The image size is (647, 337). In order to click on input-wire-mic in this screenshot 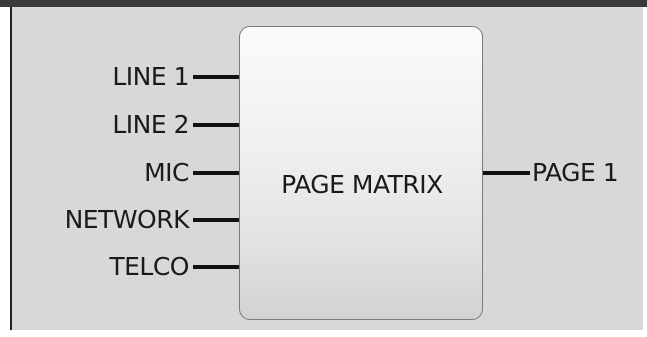, I will do `click(216, 173)`.